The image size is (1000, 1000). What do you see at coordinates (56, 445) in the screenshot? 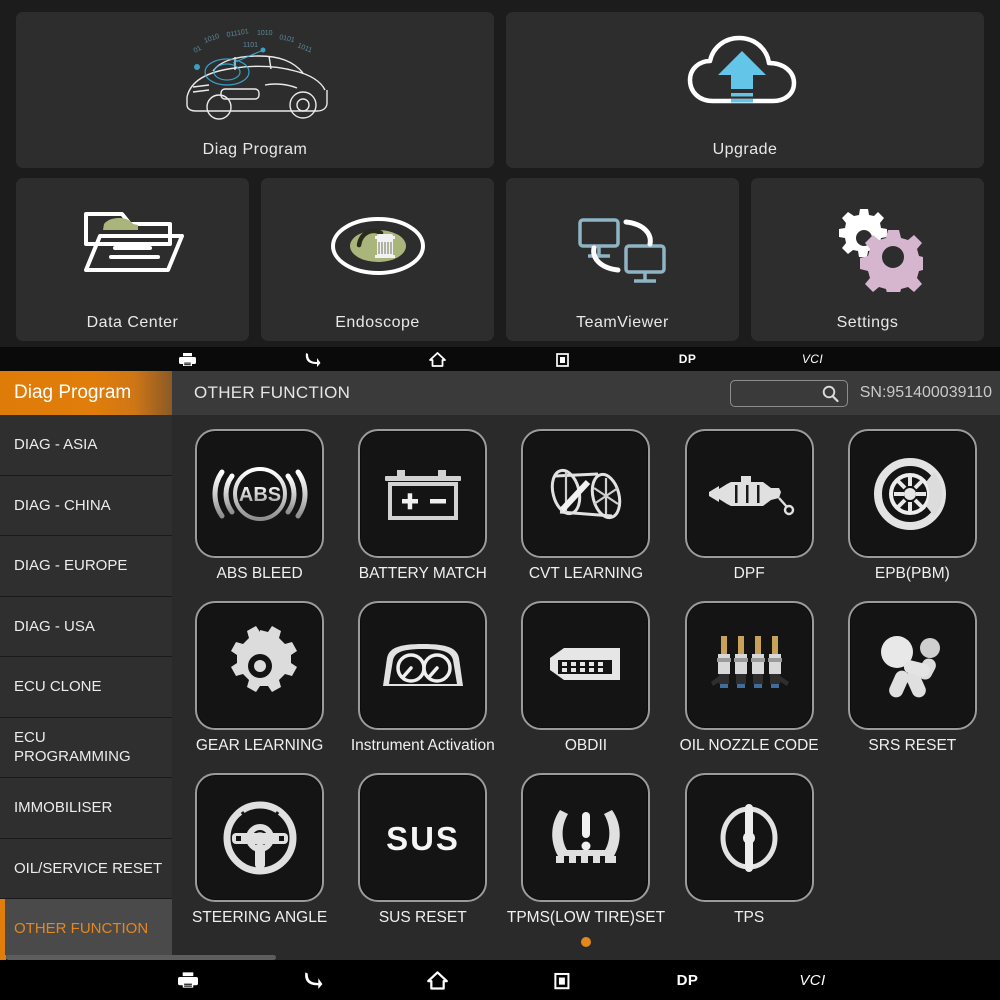
I see `sidebar-item-label: DIAG - ASIA` at bounding box center [56, 445].